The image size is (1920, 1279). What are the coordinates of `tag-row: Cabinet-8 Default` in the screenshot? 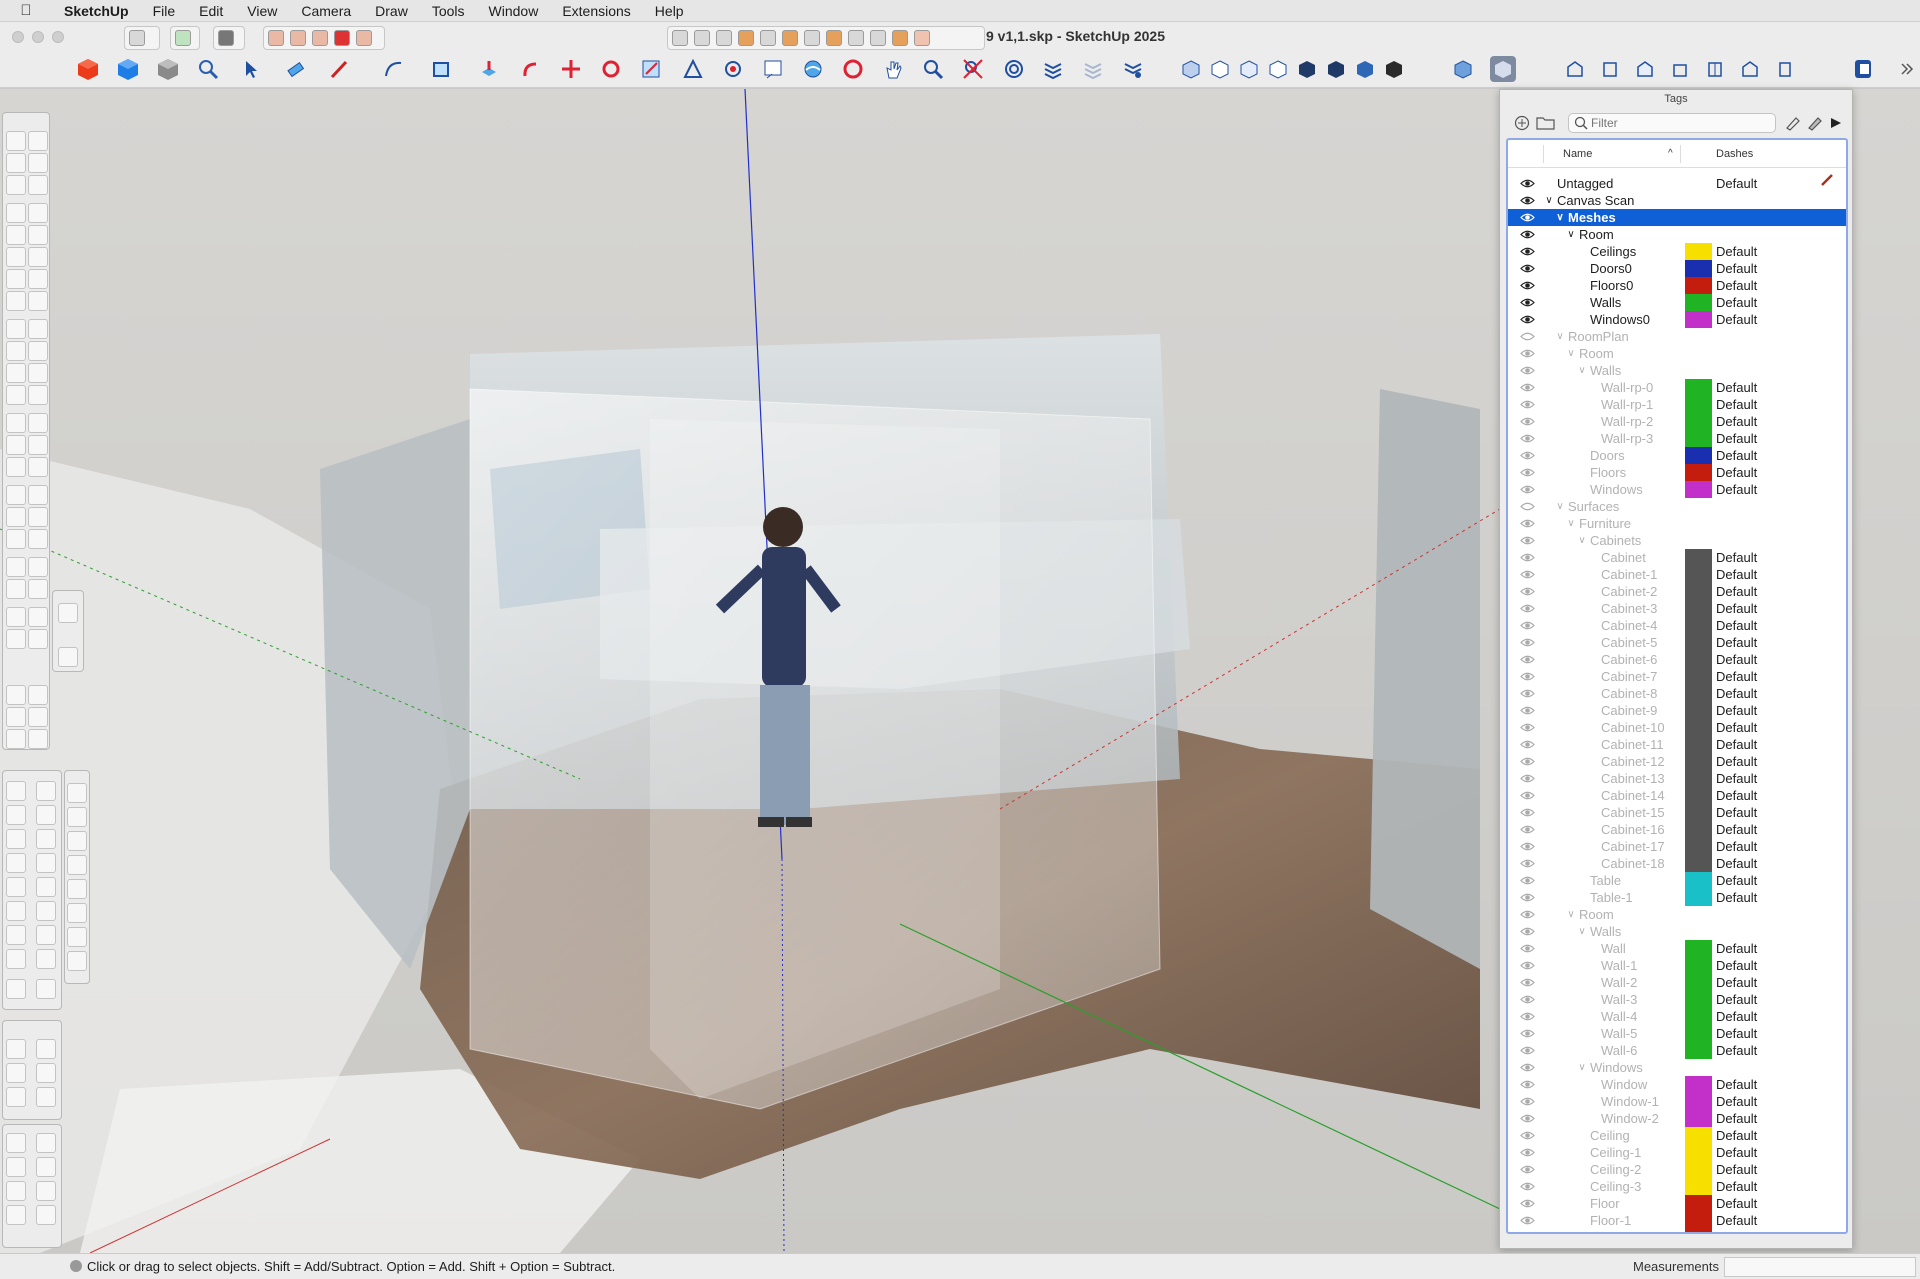 It's located at (1677, 693).